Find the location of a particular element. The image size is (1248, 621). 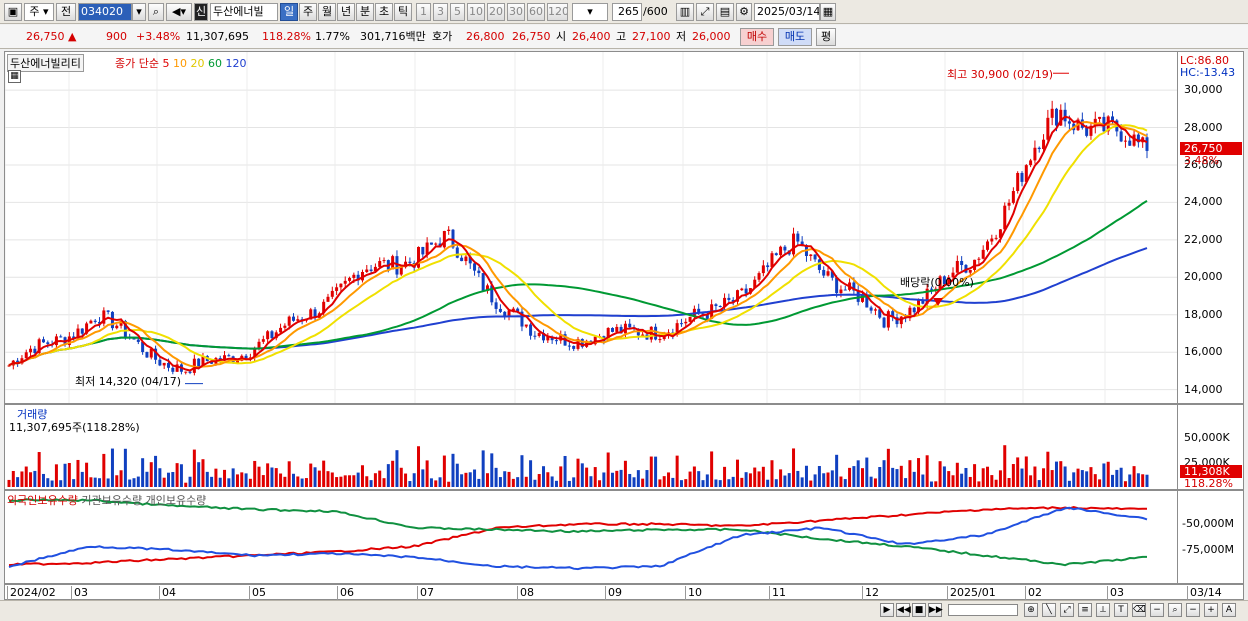

period-button: 초 is located at coordinates (384, 12).